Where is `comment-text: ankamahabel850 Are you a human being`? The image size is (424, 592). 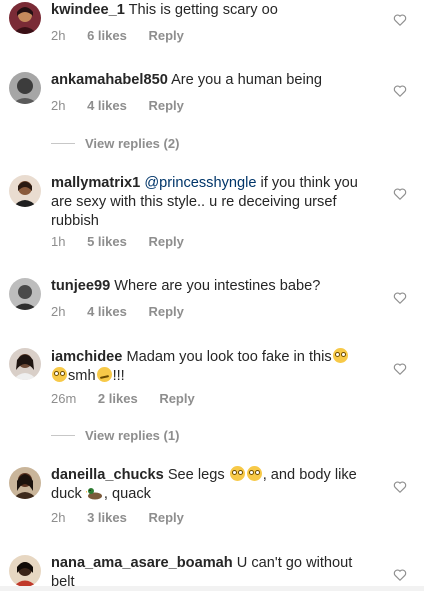 comment-text: ankamahabel850 Are you a human being is located at coordinates (210, 80).